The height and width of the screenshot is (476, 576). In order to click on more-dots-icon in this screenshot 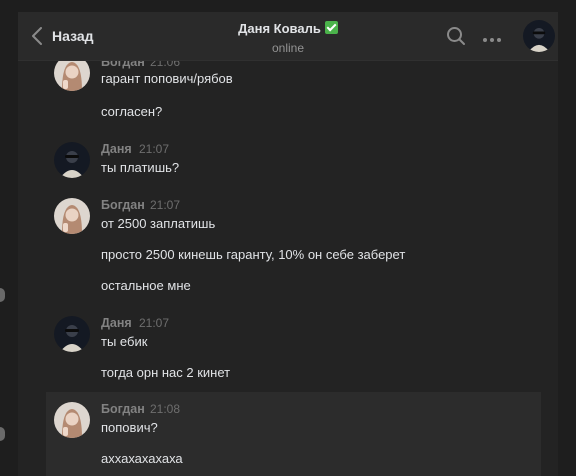, I will do `click(492, 40)`.